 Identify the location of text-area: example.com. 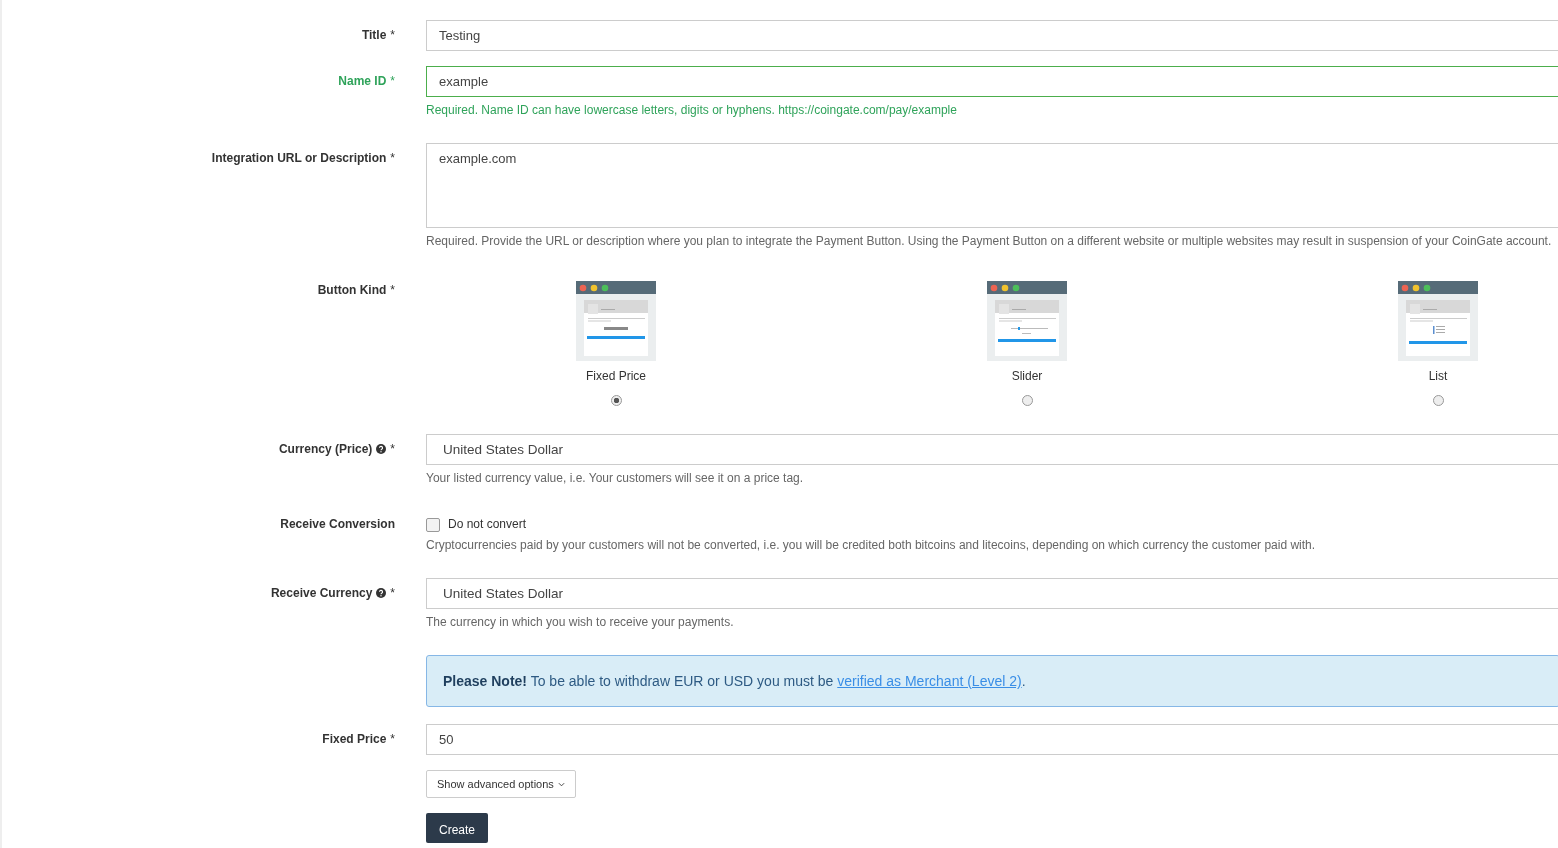
(992, 185).